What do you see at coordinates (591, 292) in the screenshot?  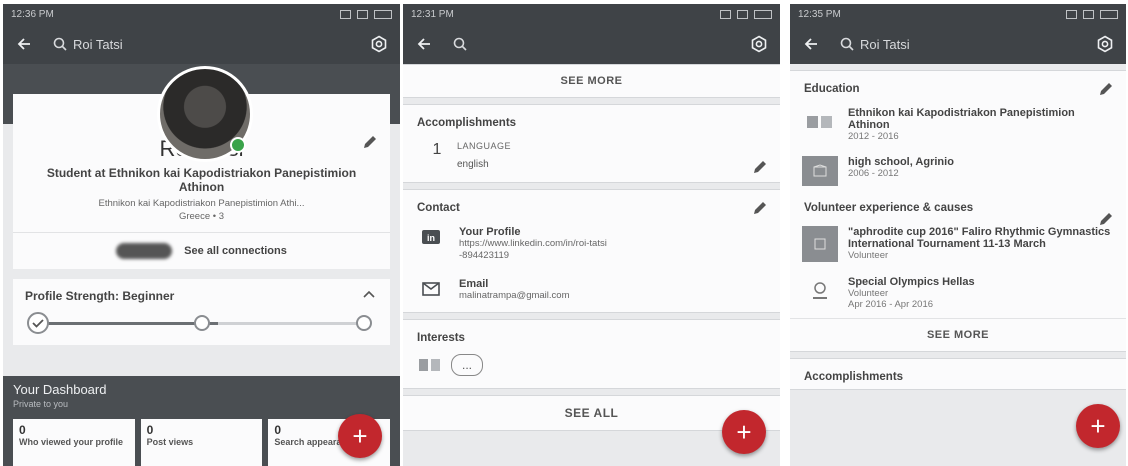 I see `contact-email-row: Email malinatrampa@gmail.com` at bounding box center [591, 292].